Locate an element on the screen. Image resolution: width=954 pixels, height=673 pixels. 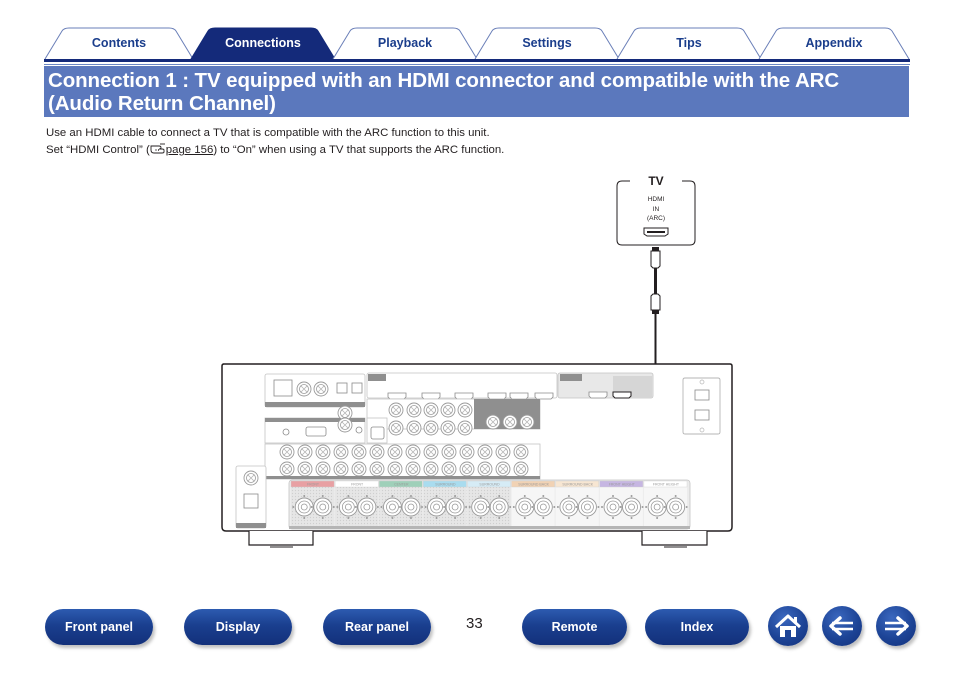
arrow-right-icon is located at coordinates (897, 626).